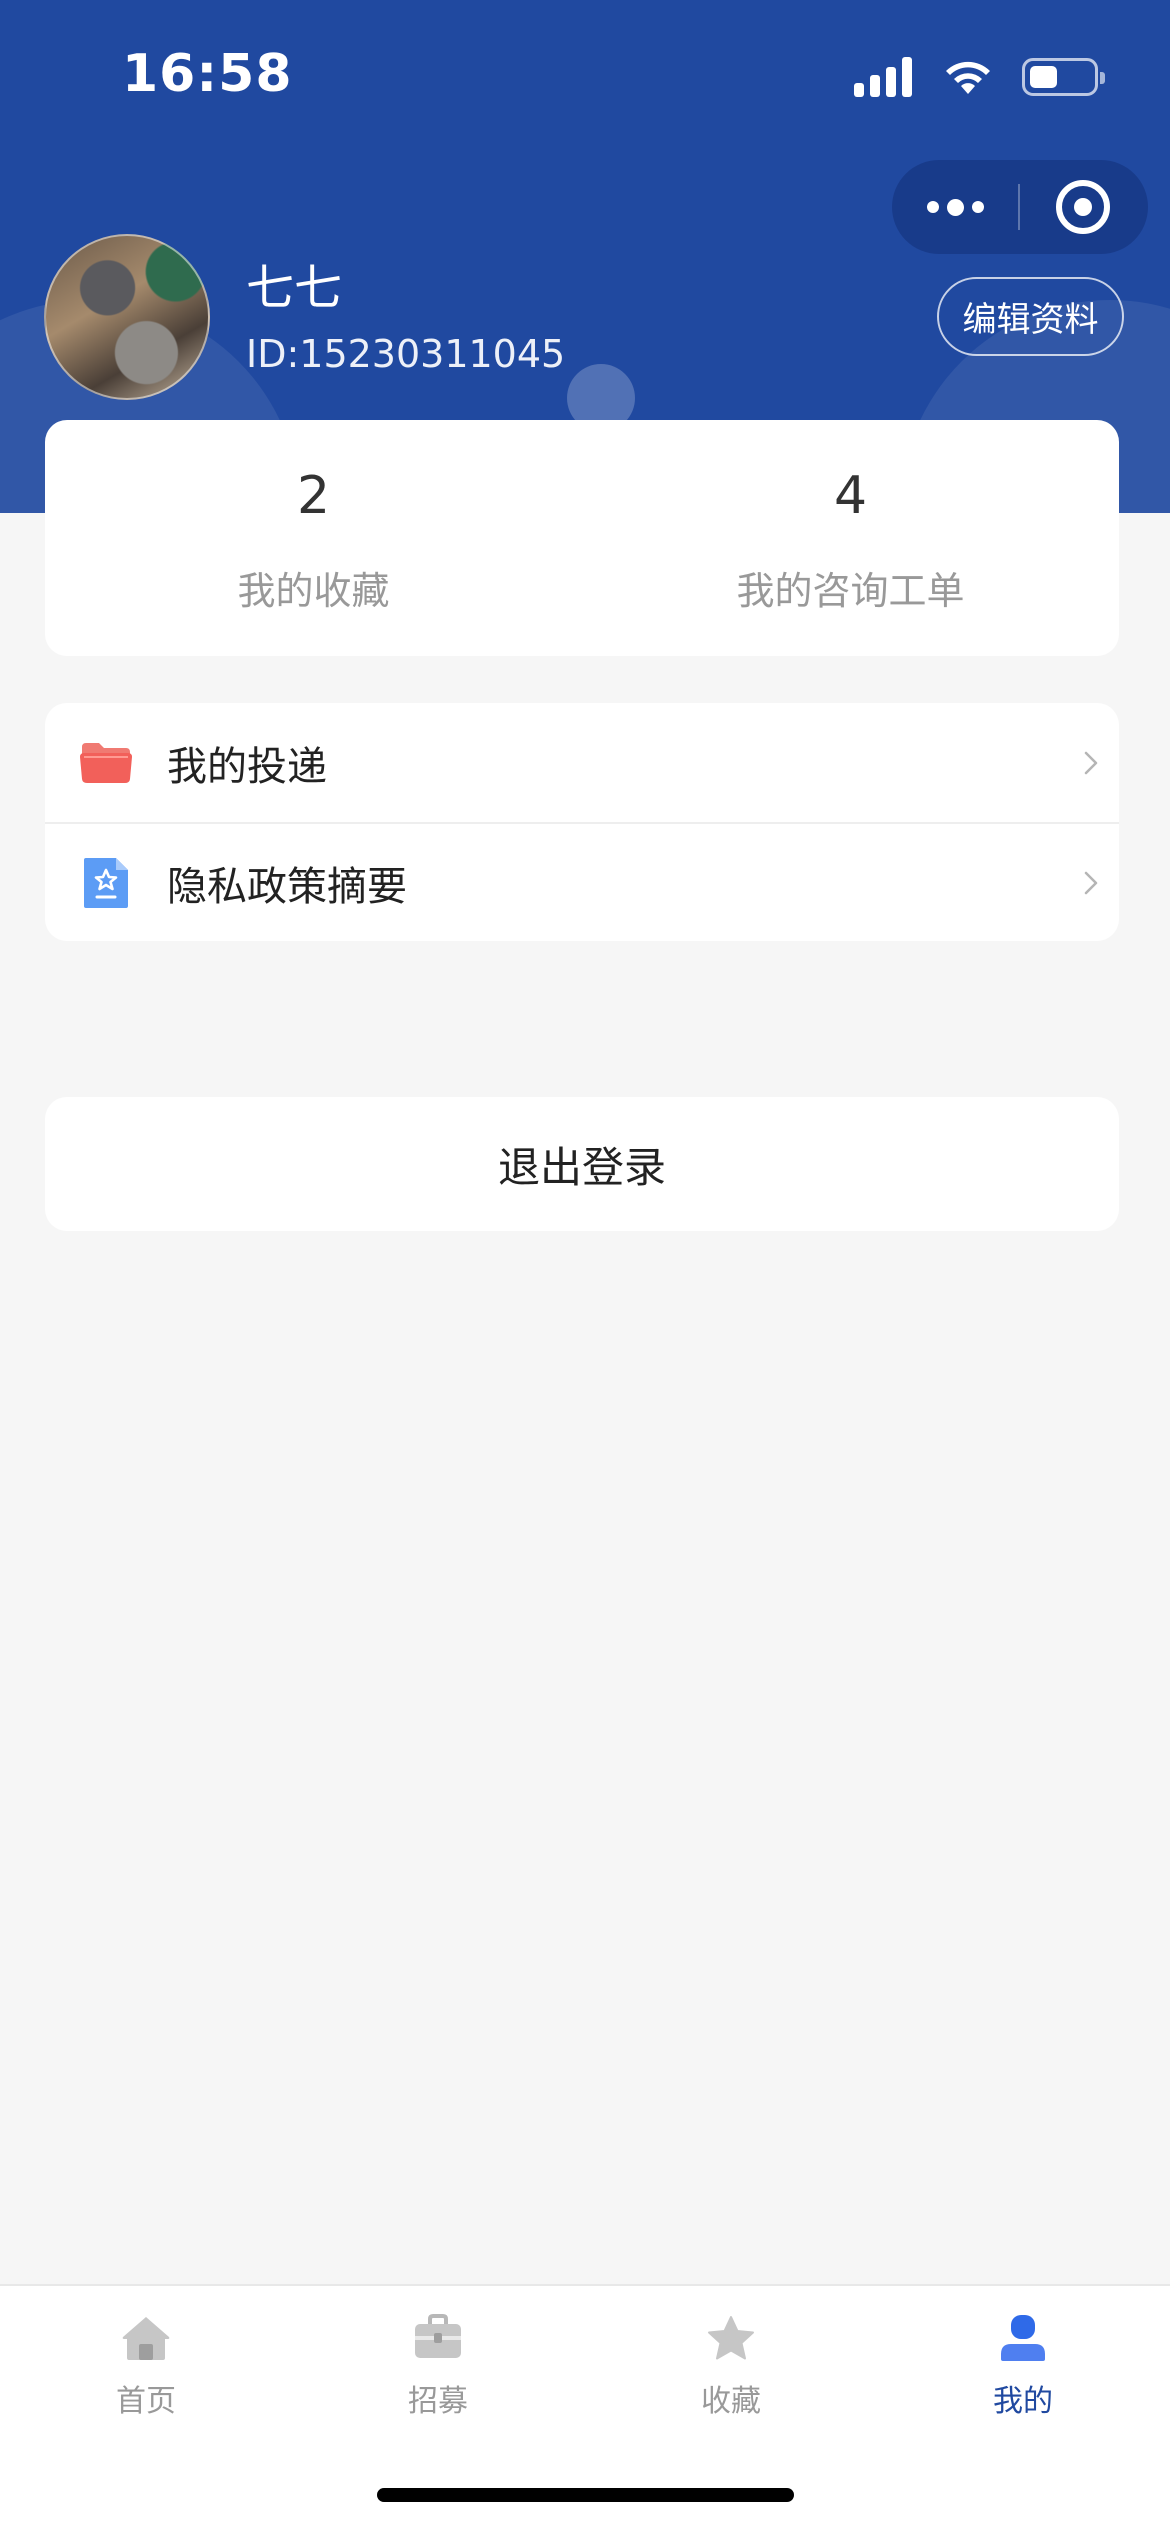 The height and width of the screenshot is (2532, 1170). I want to click on avatar, so click(127, 317).